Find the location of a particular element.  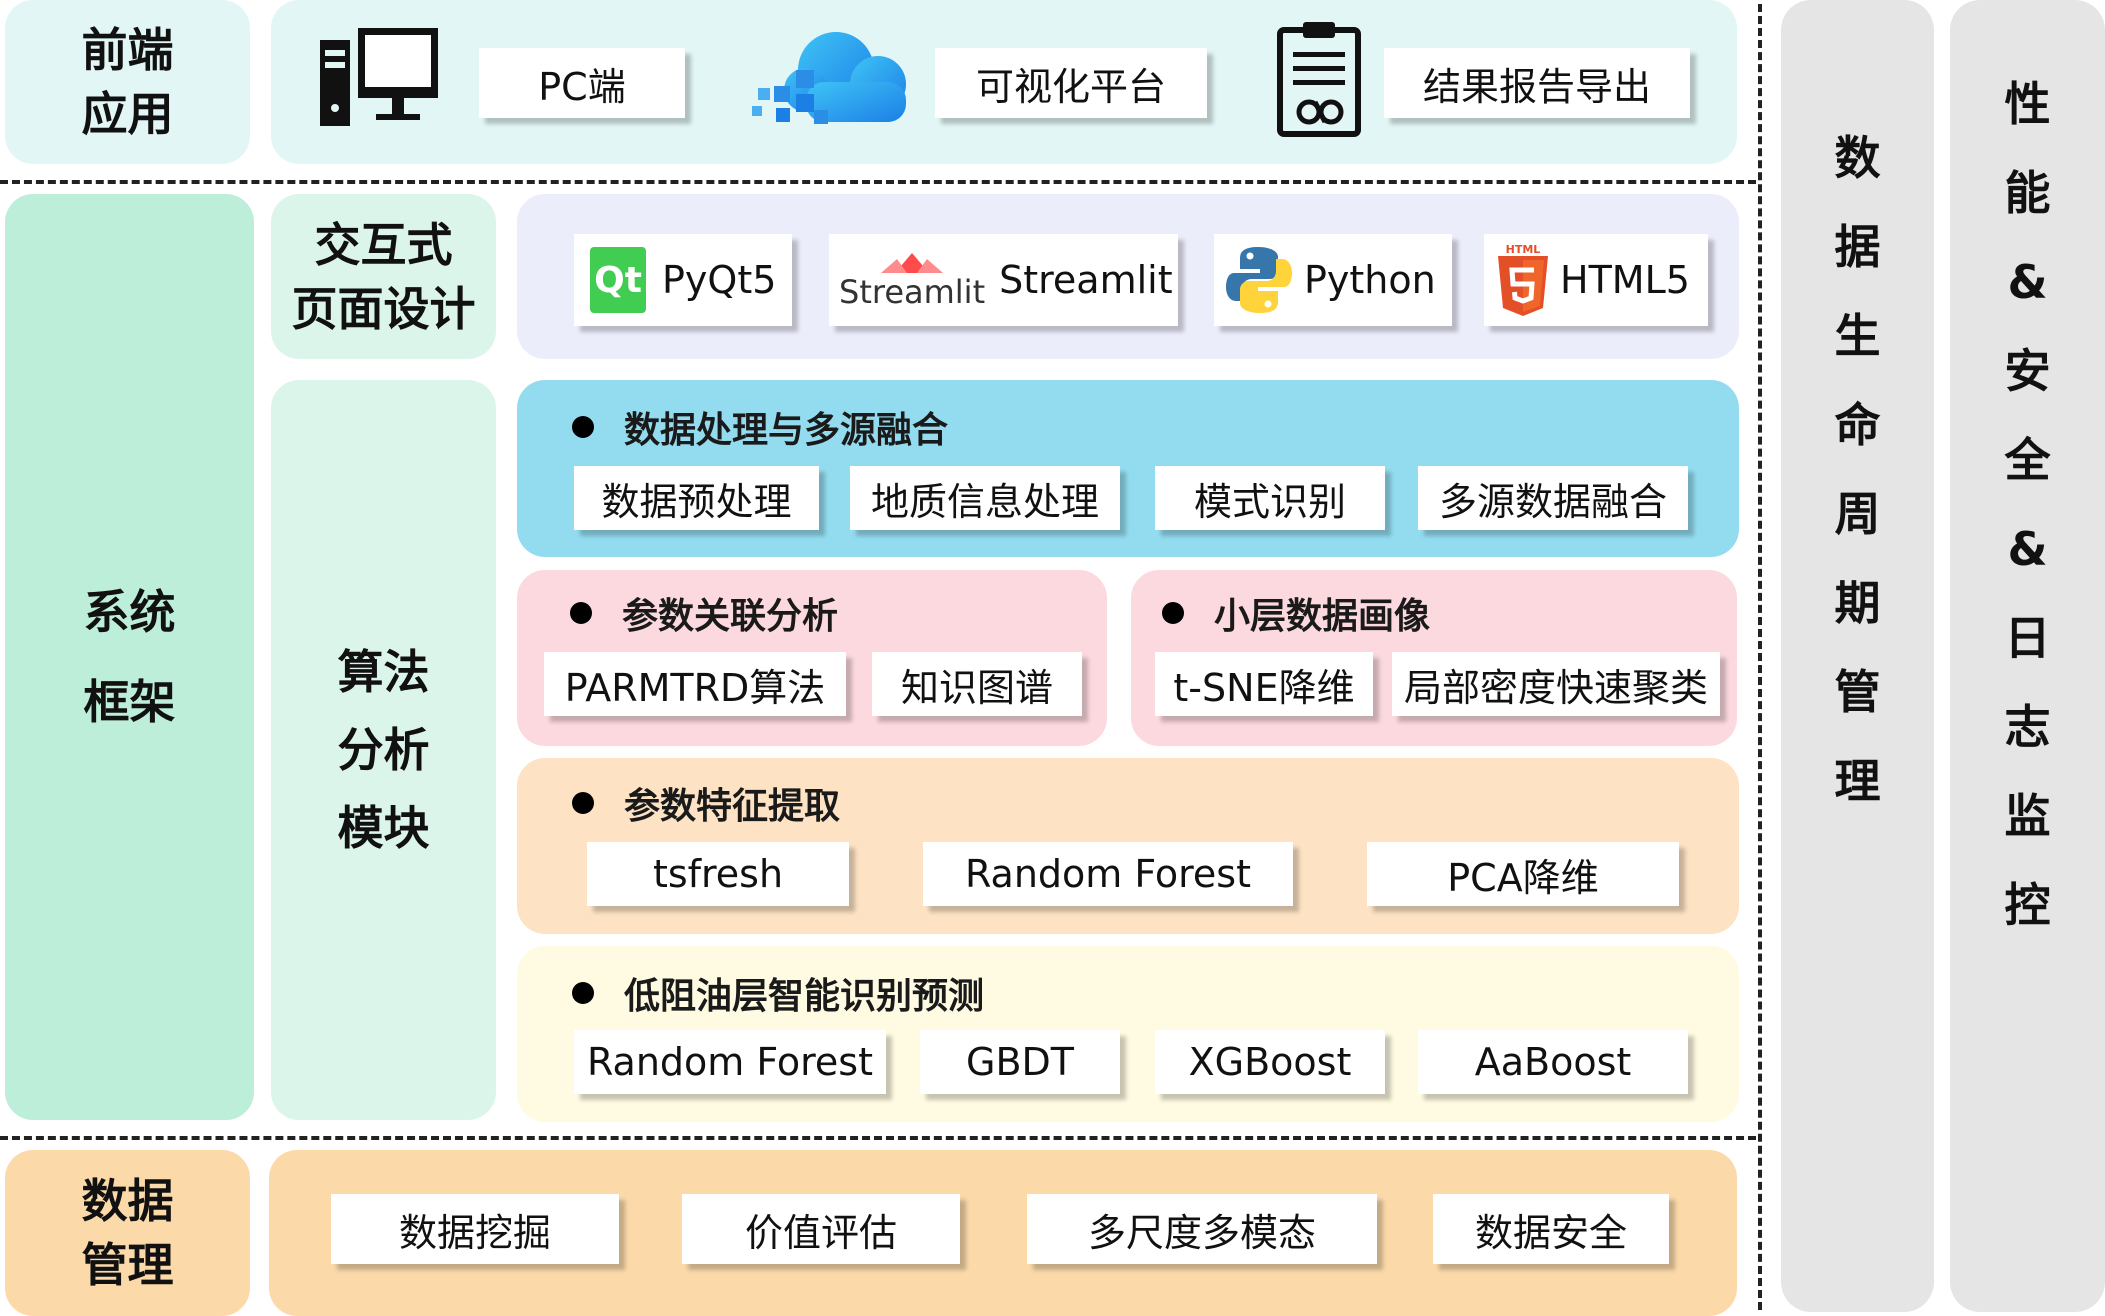

top-divider is located at coordinates (878, 182).